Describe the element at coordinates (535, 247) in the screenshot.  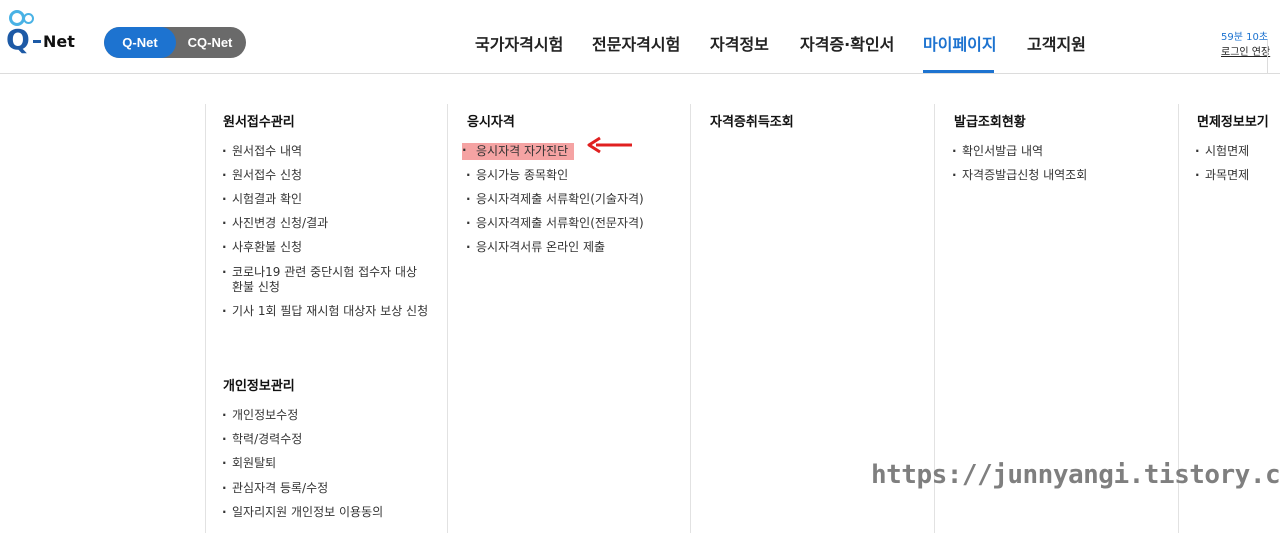
I see `menu-item: 응시자격서류 온라인 제출` at that location.